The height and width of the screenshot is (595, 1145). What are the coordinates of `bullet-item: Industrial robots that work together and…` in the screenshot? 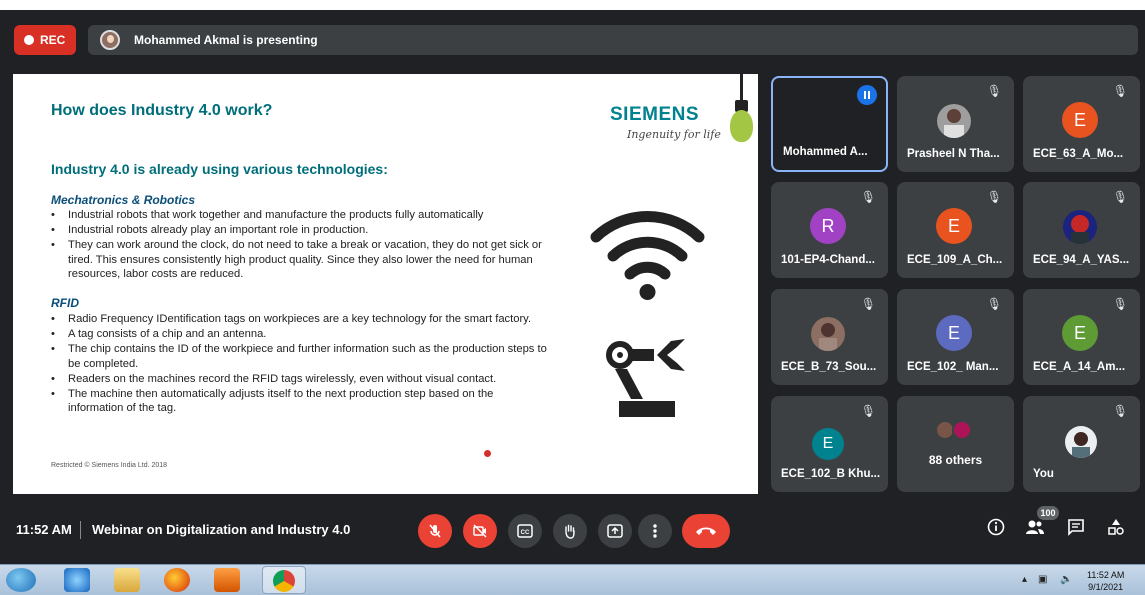 It's located at (301, 215).